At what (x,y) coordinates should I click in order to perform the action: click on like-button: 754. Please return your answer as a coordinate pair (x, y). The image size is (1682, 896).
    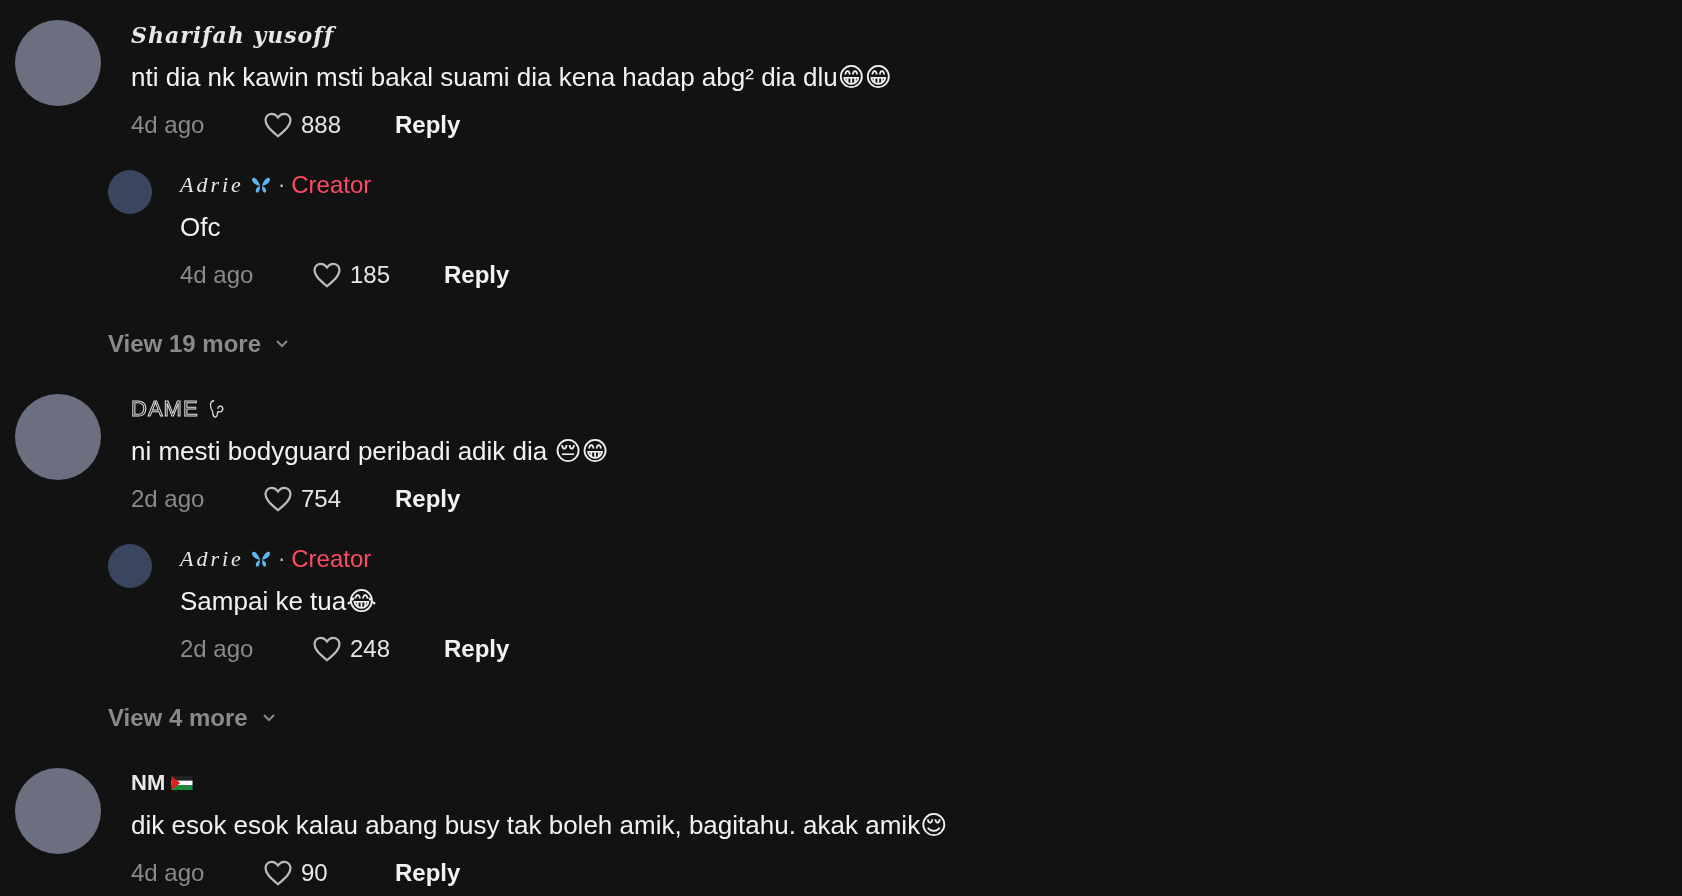
    Looking at the image, I should click on (329, 499).